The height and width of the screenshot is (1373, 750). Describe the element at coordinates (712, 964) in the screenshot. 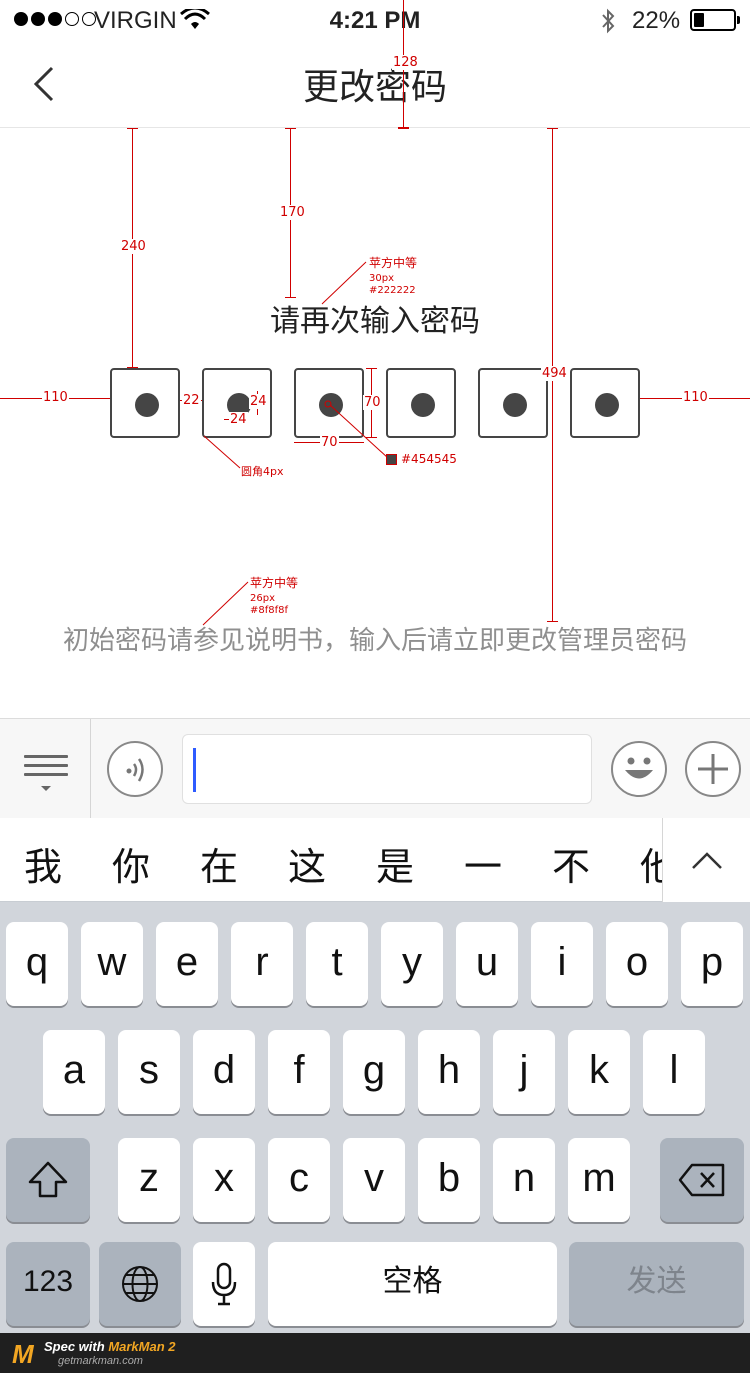

I see `key-p: p` at that location.